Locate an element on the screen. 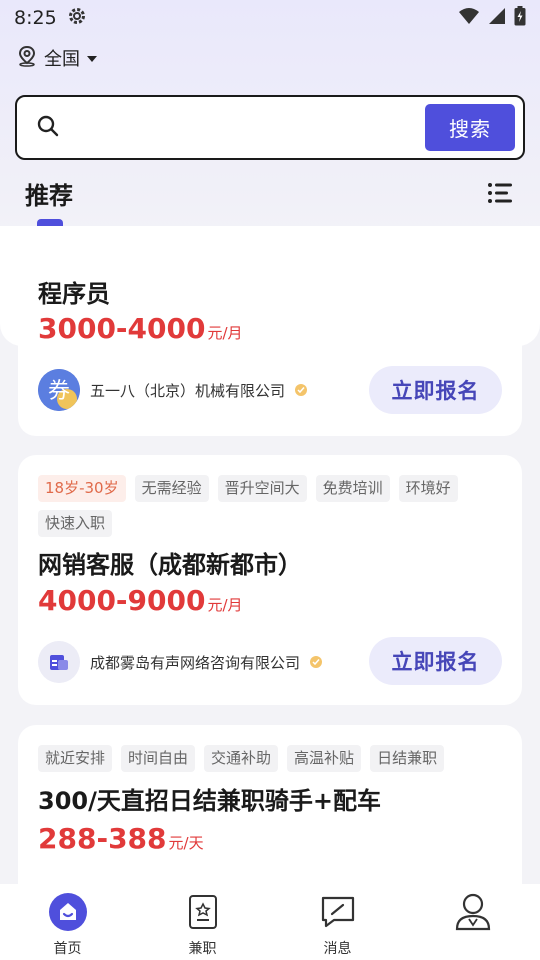 The height and width of the screenshot is (960, 540). nav-item-part-time: 兼职 is located at coordinates (203, 925).